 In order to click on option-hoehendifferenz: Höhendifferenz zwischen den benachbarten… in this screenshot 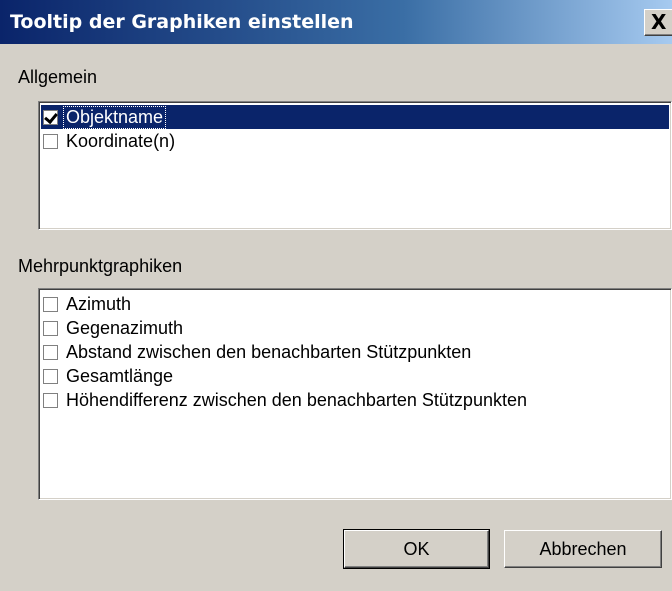, I will do `click(355, 400)`.